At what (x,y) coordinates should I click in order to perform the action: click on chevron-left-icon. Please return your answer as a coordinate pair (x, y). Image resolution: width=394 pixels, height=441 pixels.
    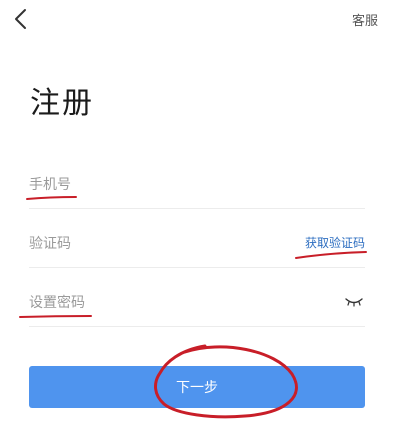
    Looking at the image, I should click on (20, 19).